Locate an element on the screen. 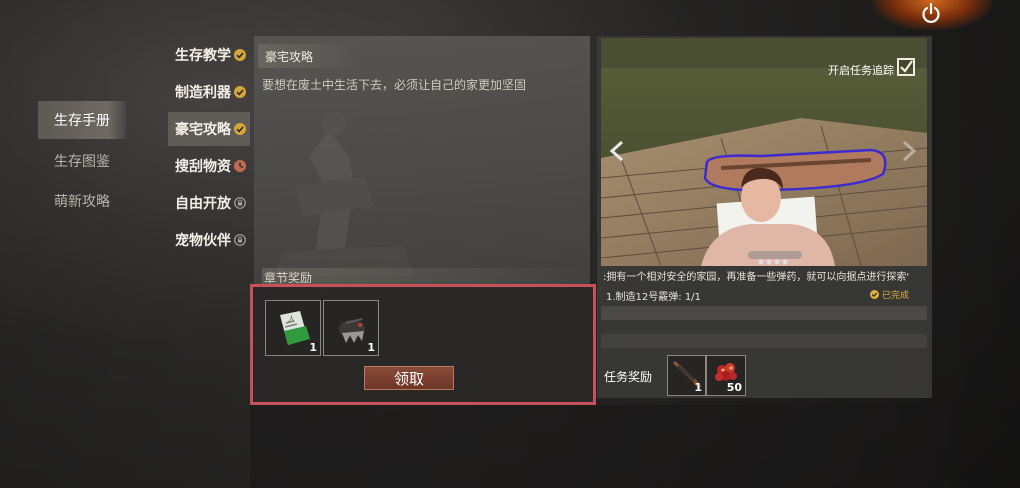 This screenshot has height=488, width=1020. svg-text: 人 is located at coordinates (291, 319).